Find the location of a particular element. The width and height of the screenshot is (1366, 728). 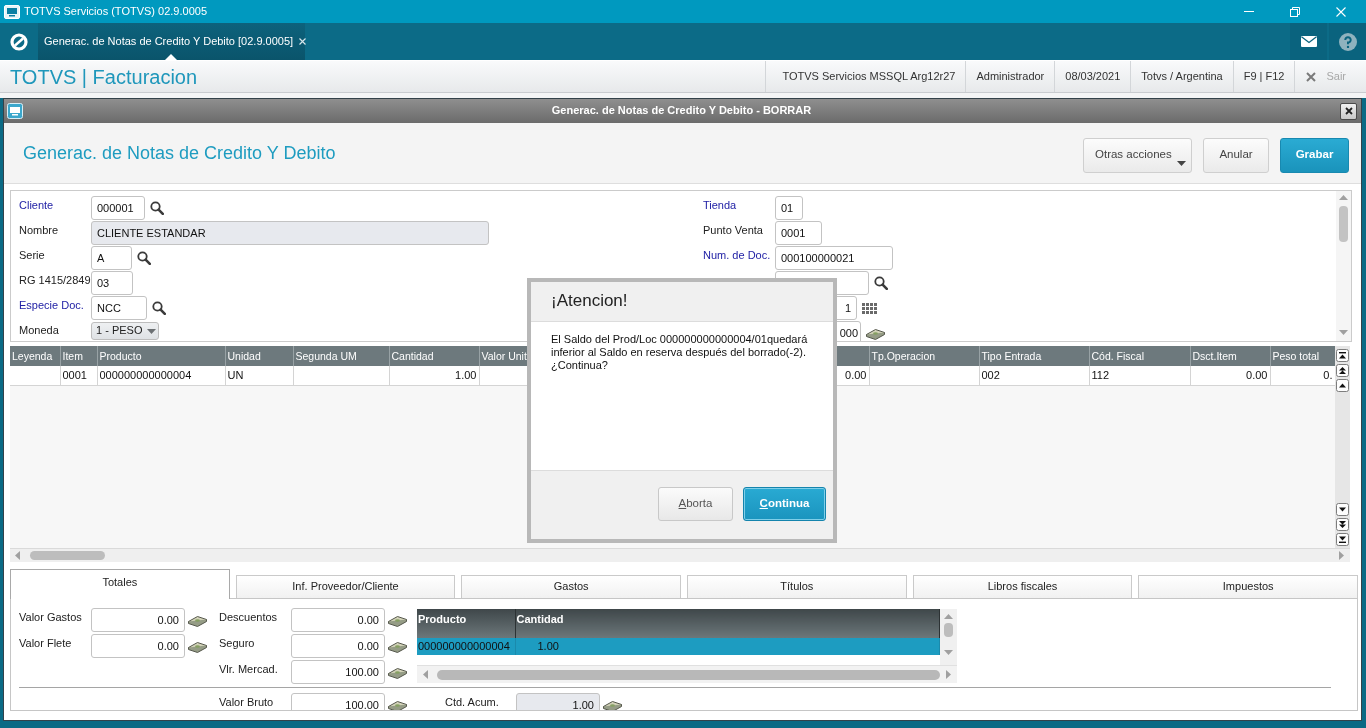

column-header: Tipo Entrada is located at coordinates (1034, 356).